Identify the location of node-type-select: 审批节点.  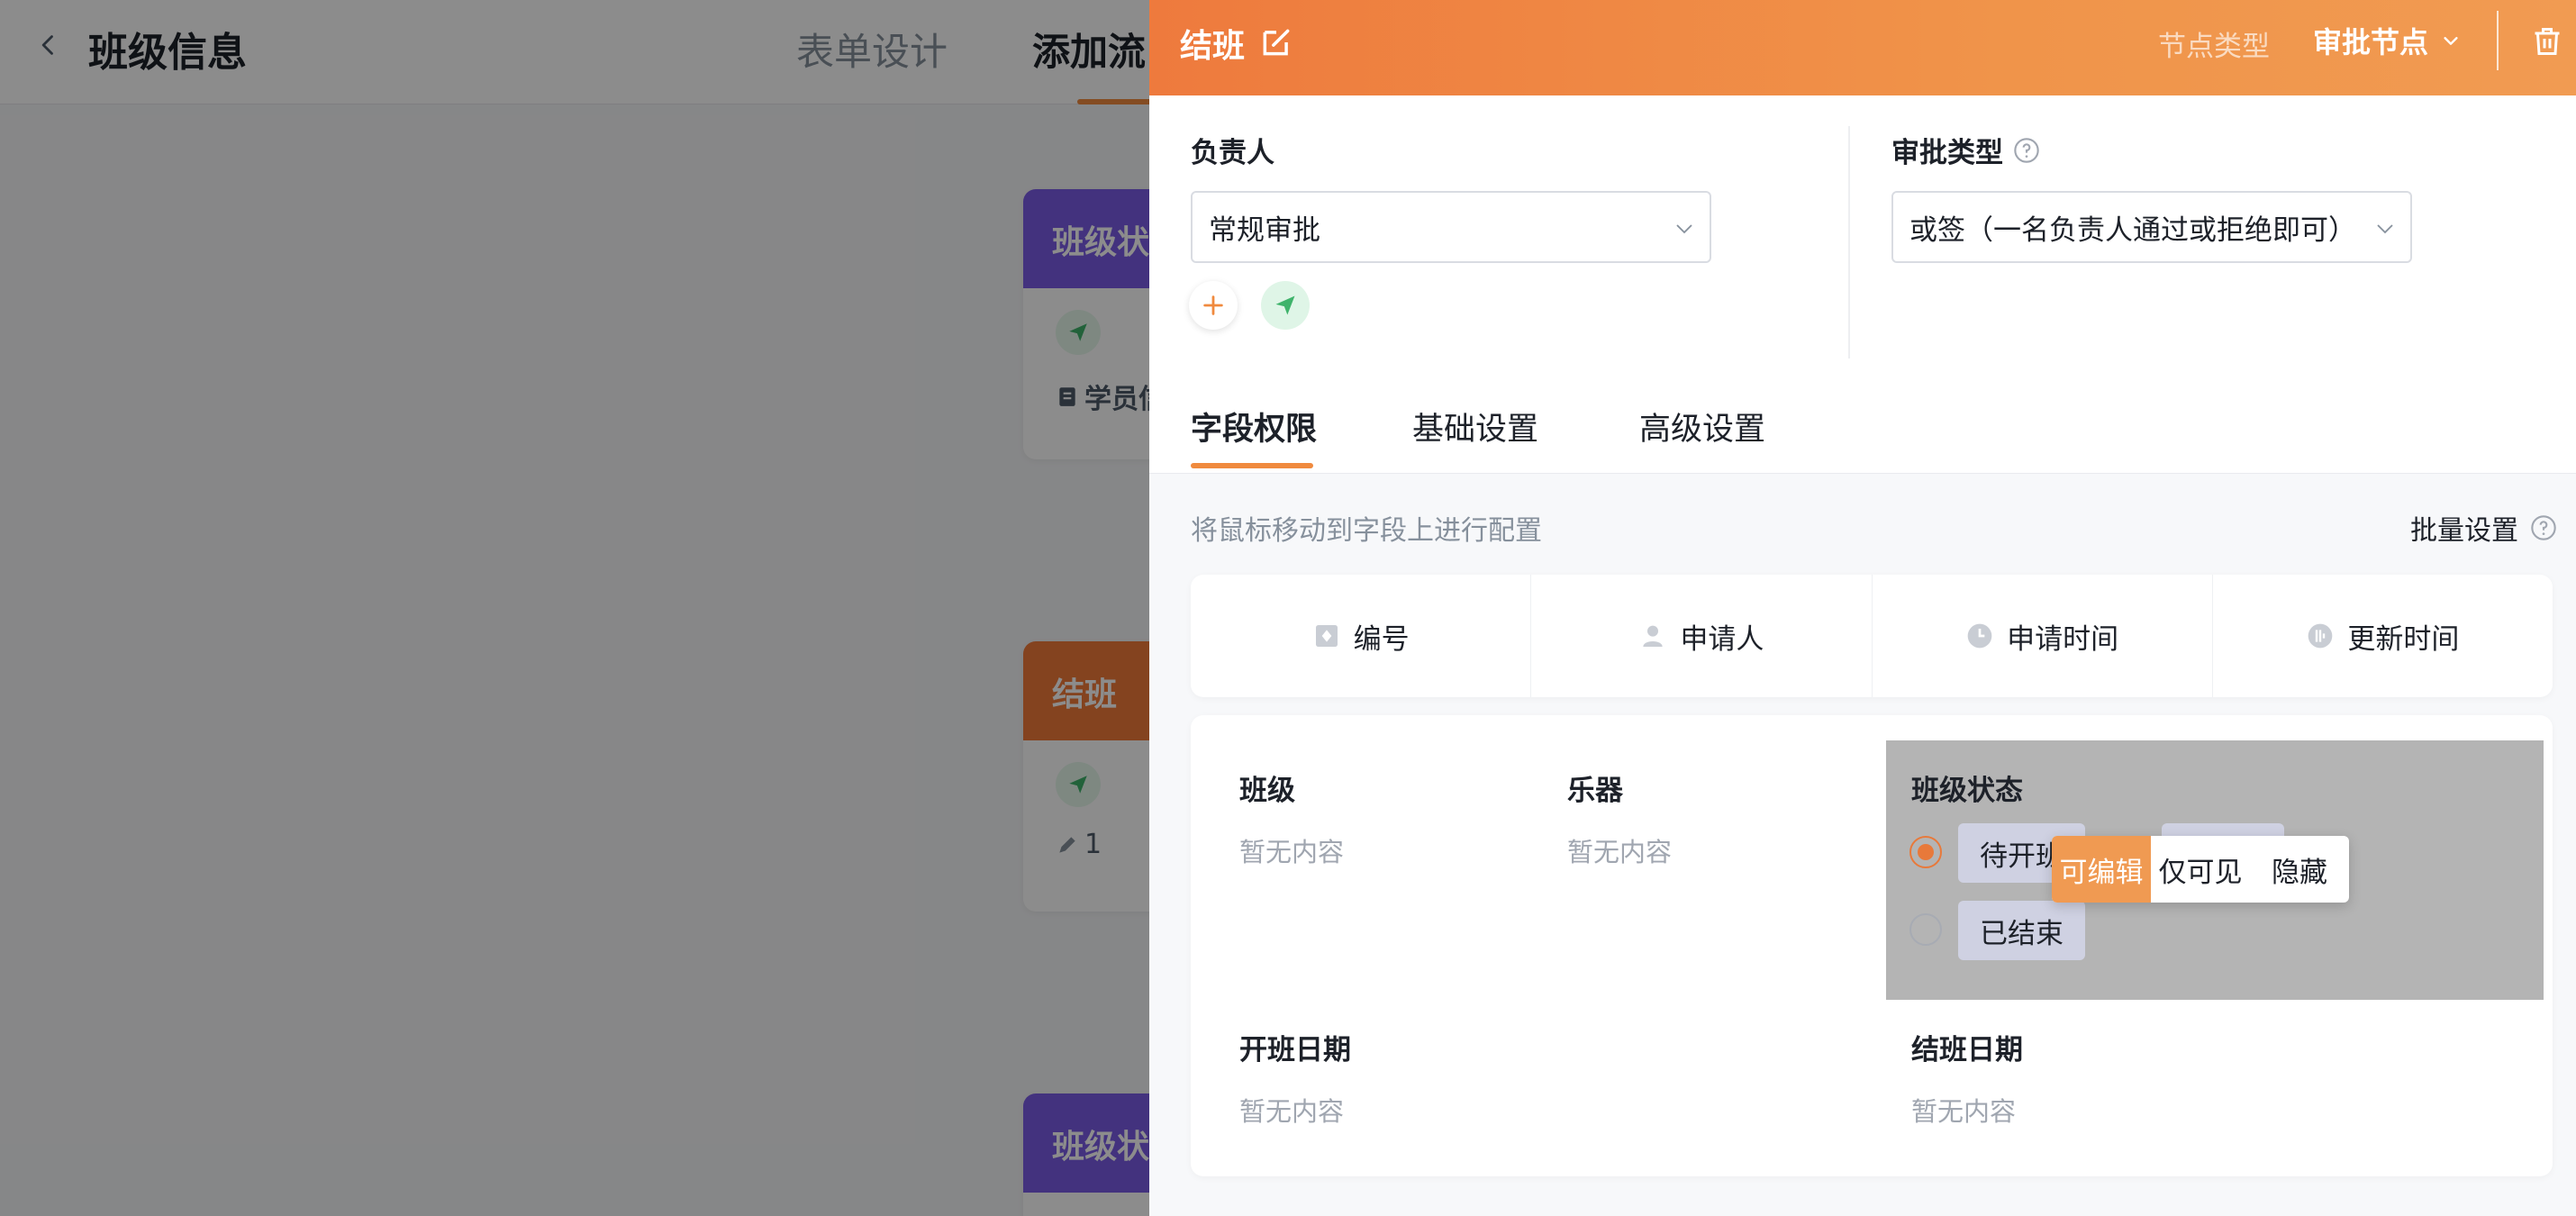
(2387, 40).